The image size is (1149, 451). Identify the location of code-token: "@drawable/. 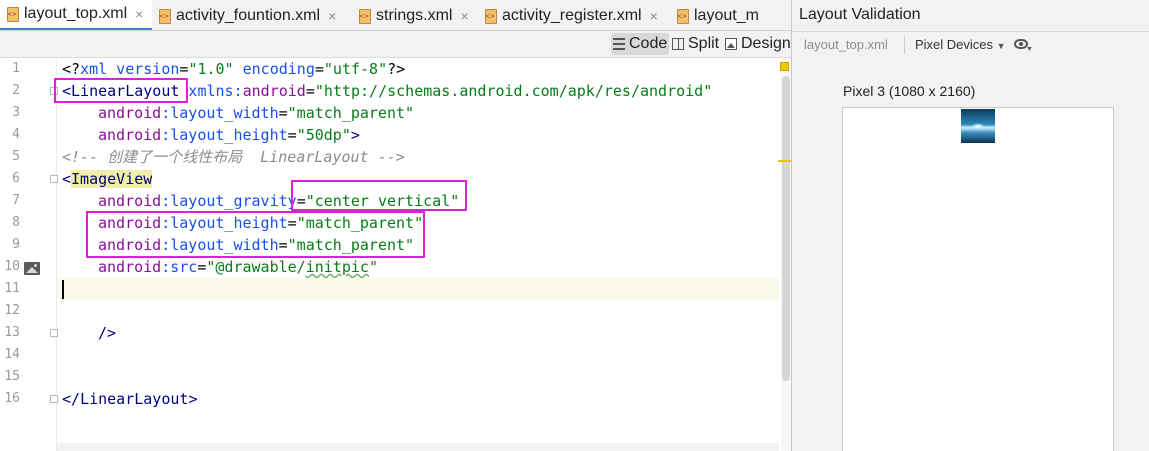
(256, 267).